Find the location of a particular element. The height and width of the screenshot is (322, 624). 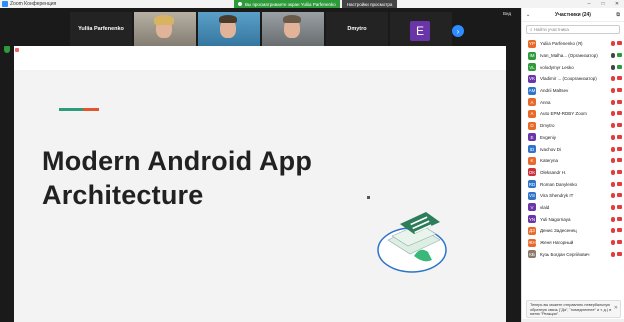

participant-video is located at coordinates (164, 26).